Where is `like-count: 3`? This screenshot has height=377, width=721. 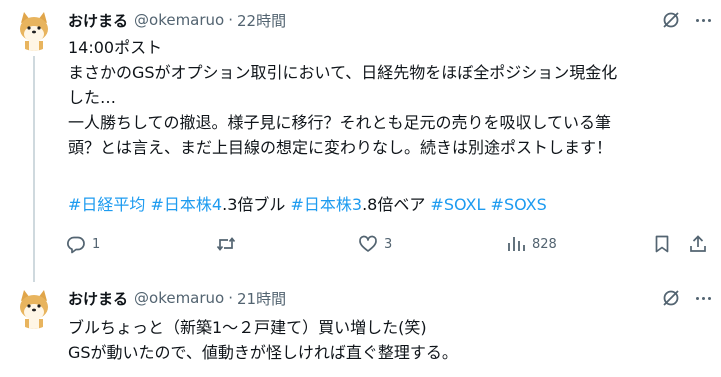
like-count: 3 is located at coordinates (388, 244).